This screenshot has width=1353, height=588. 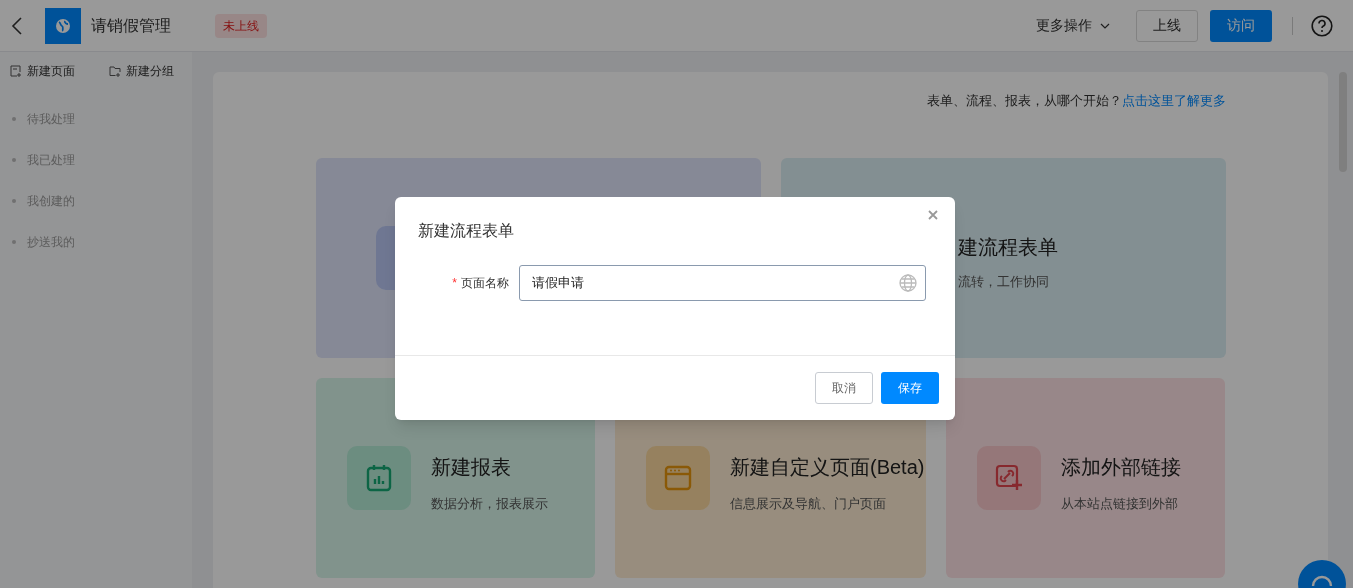 What do you see at coordinates (1009, 478) in the screenshot?
I see `link-plus-icon` at bounding box center [1009, 478].